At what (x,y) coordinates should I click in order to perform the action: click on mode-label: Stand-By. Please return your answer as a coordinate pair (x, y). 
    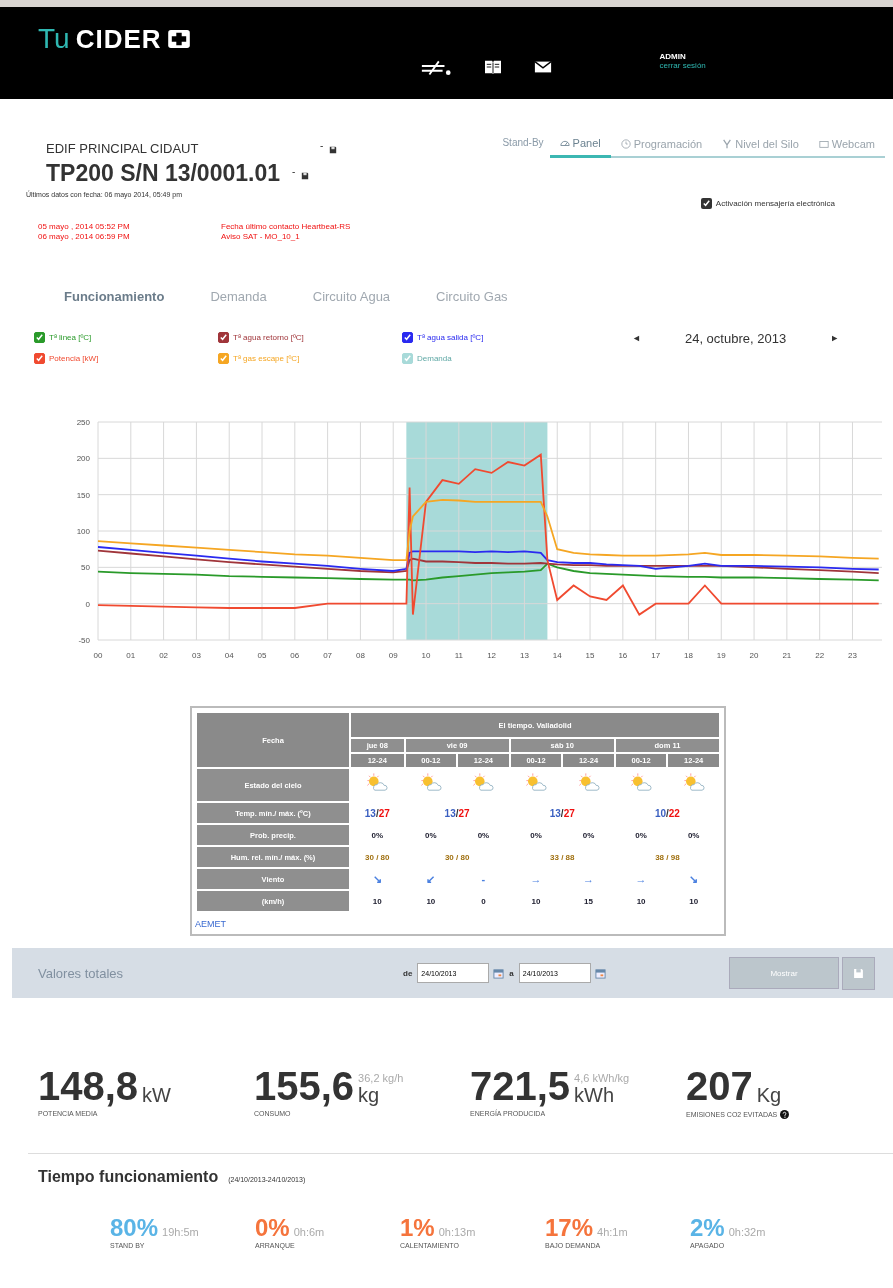
    Looking at the image, I should click on (523, 142).